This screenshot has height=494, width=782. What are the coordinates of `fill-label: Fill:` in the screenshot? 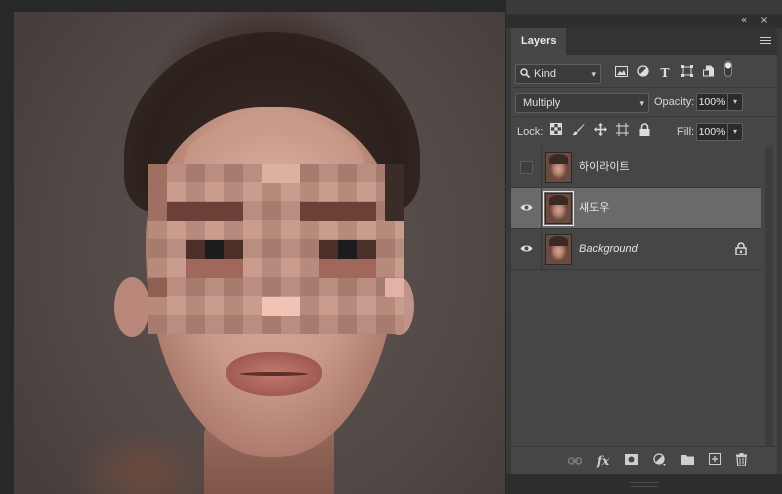 It's located at (686, 132).